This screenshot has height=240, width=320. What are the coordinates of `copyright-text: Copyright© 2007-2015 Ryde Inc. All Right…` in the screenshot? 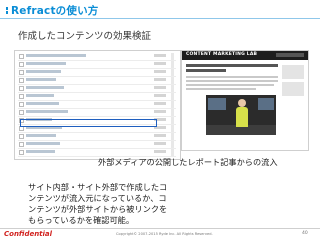 It's located at (164, 234).